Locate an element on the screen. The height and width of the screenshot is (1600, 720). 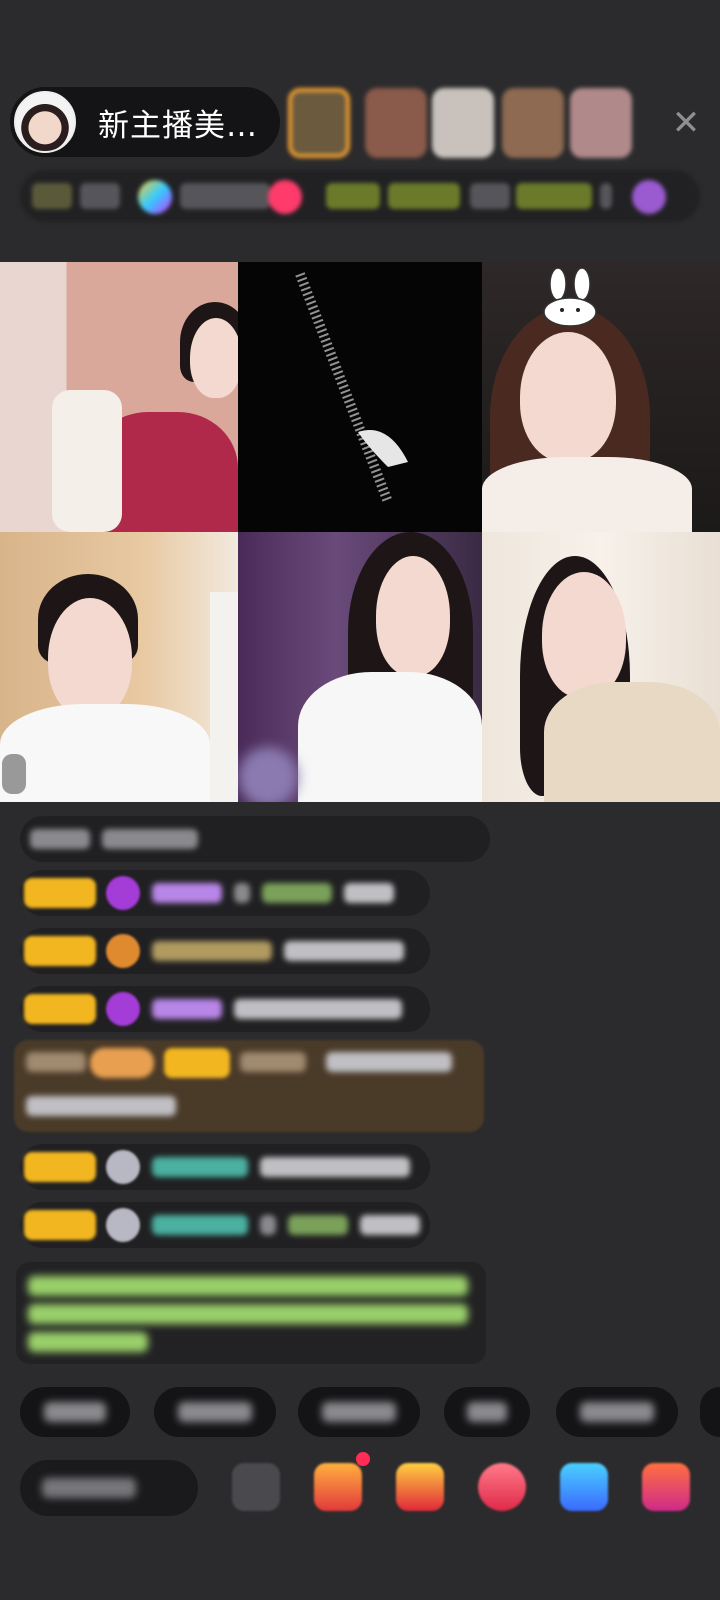
gift-message is located at coordinates (249, 1086).